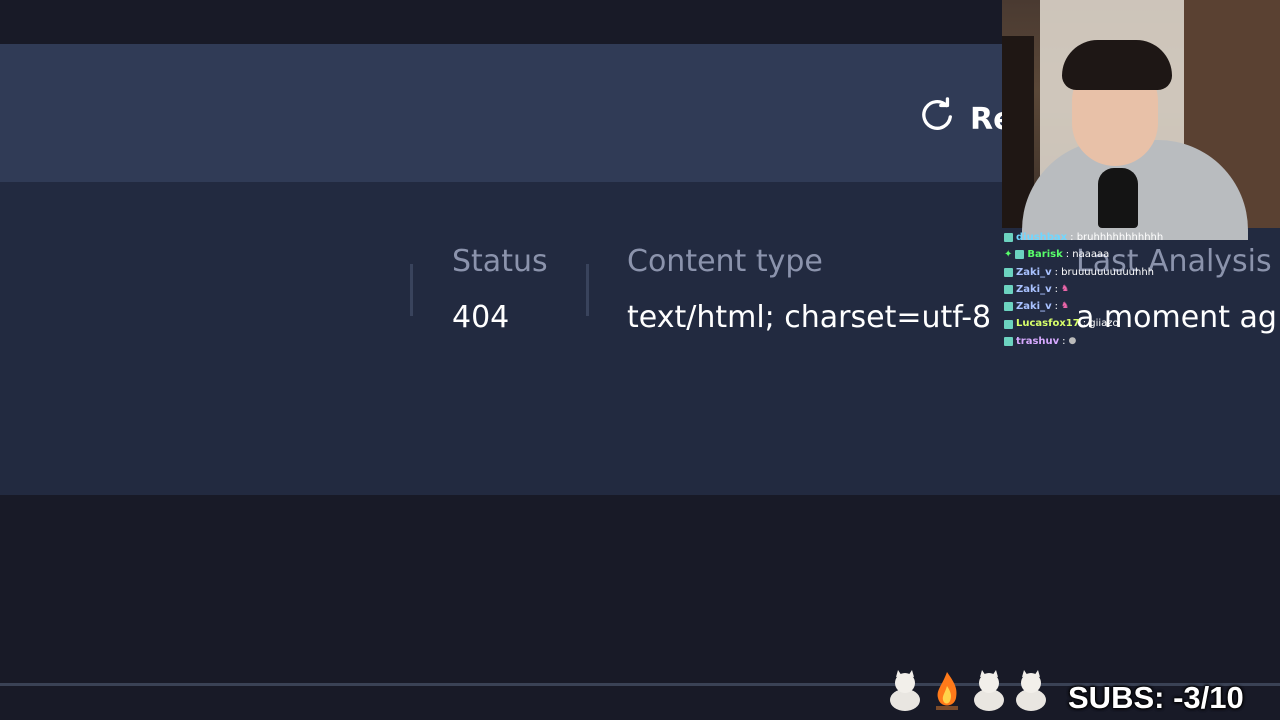 The height and width of the screenshot is (720, 1280). Describe the element at coordinates (1042, 237) in the screenshot. I see `chat-username: diushbax` at that location.